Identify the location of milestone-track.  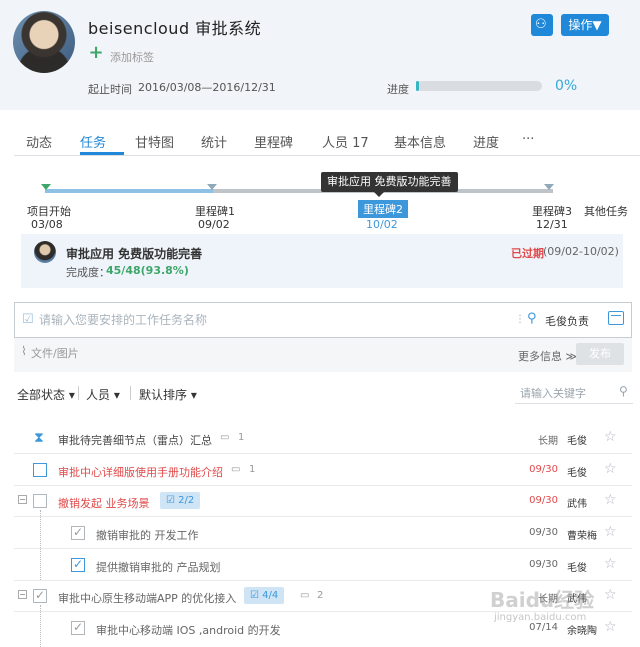
(299, 191).